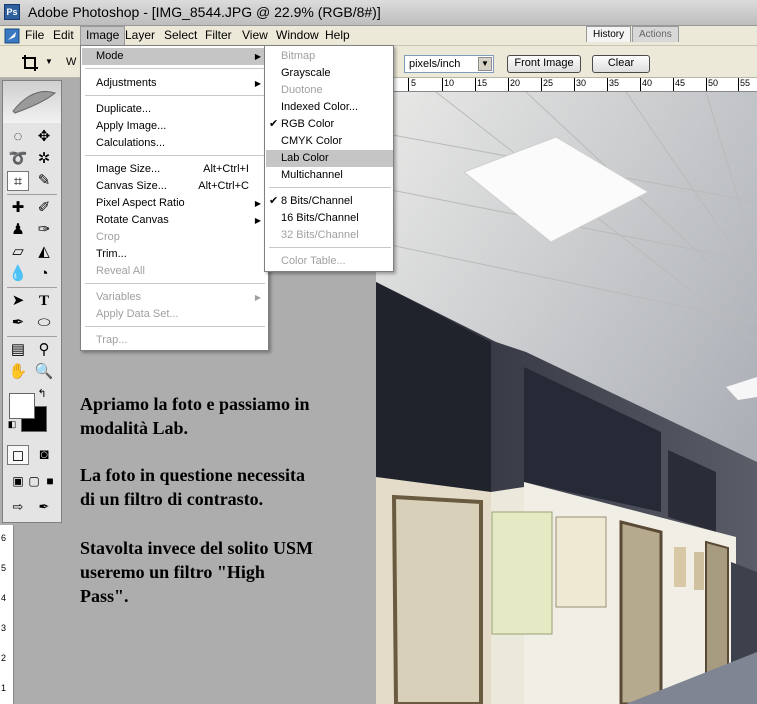 The image size is (757, 704). What do you see at coordinates (174, 83) in the screenshot?
I see `menu-item-adjustments: Adjustments ▶` at bounding box center [174, 83].